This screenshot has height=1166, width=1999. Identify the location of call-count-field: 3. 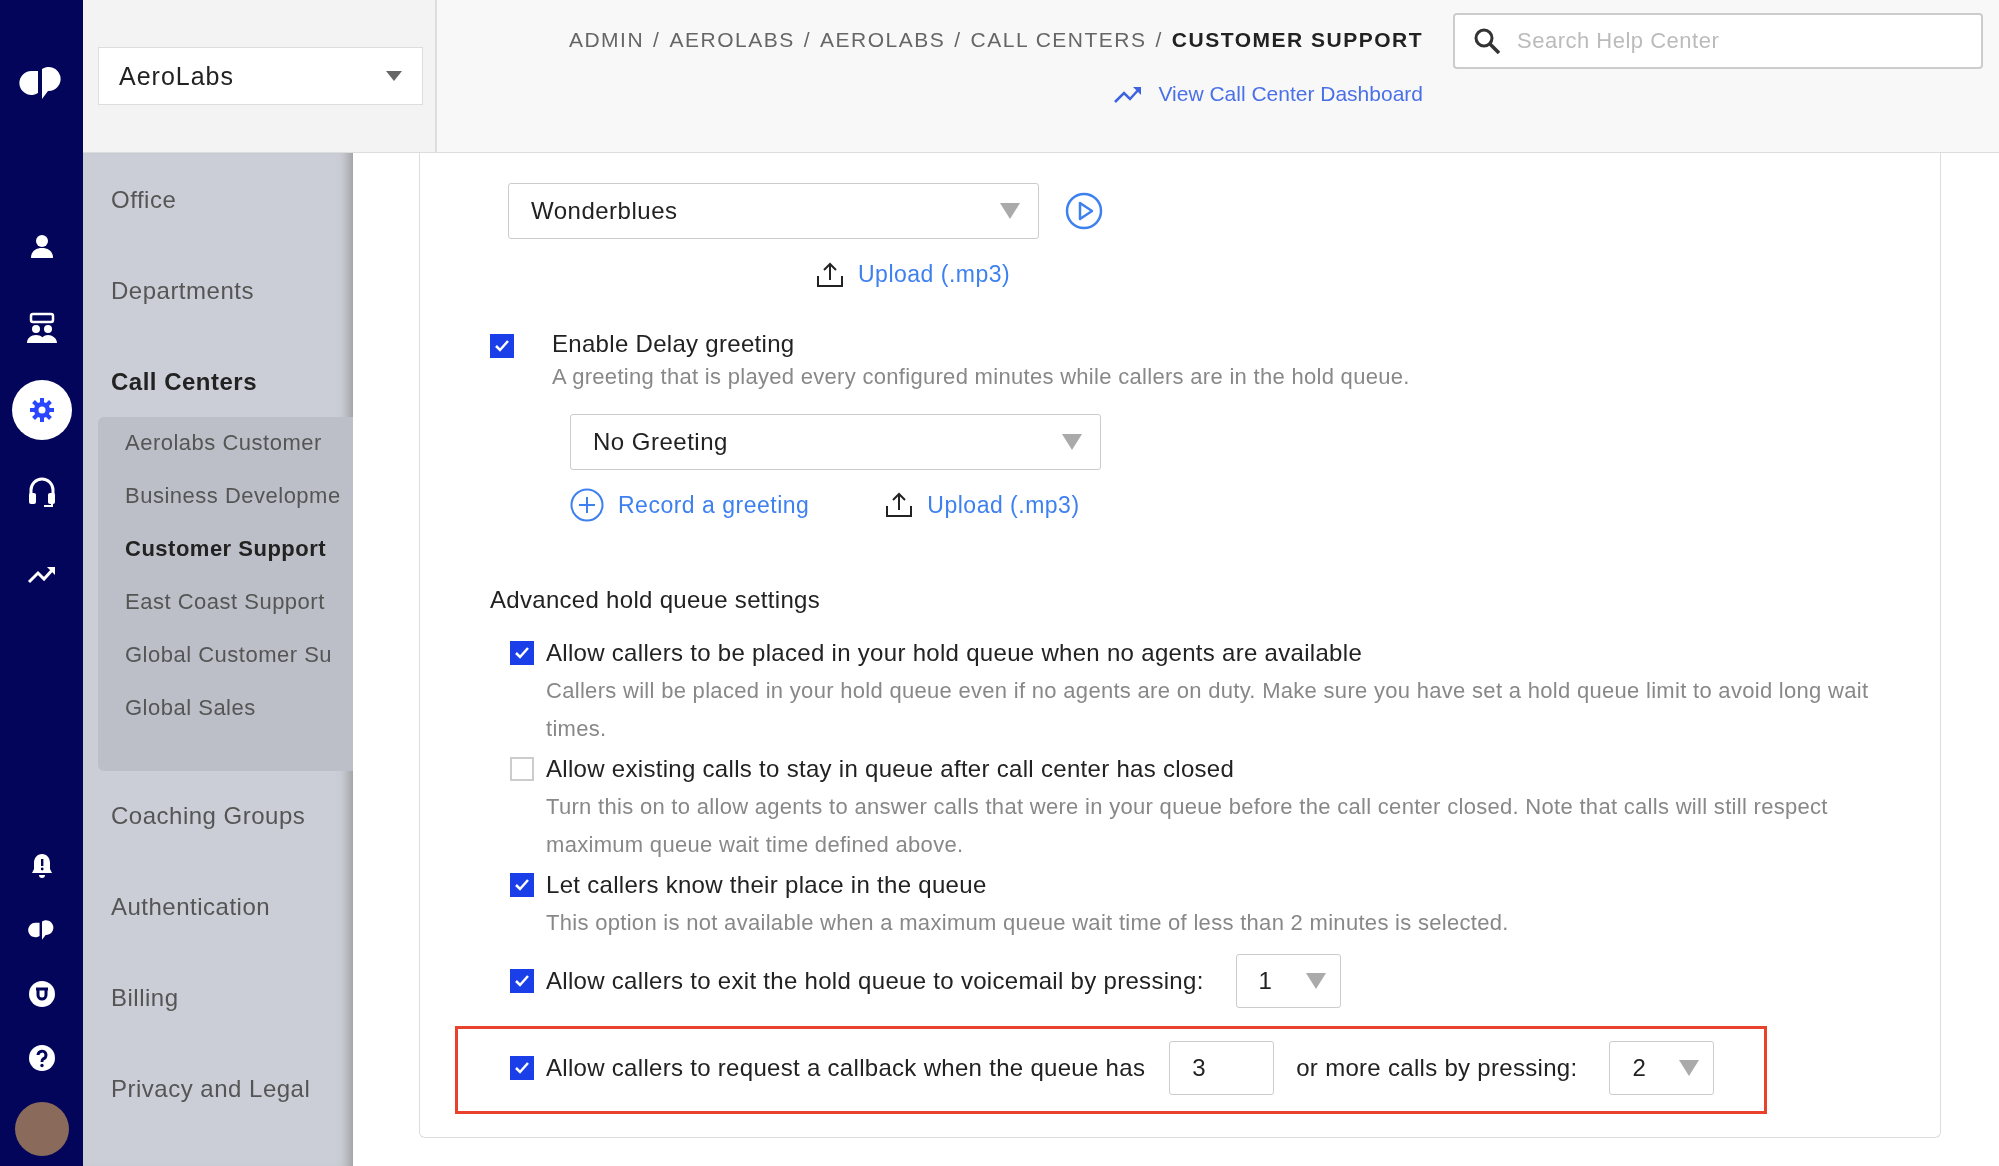
(1222, 1068).